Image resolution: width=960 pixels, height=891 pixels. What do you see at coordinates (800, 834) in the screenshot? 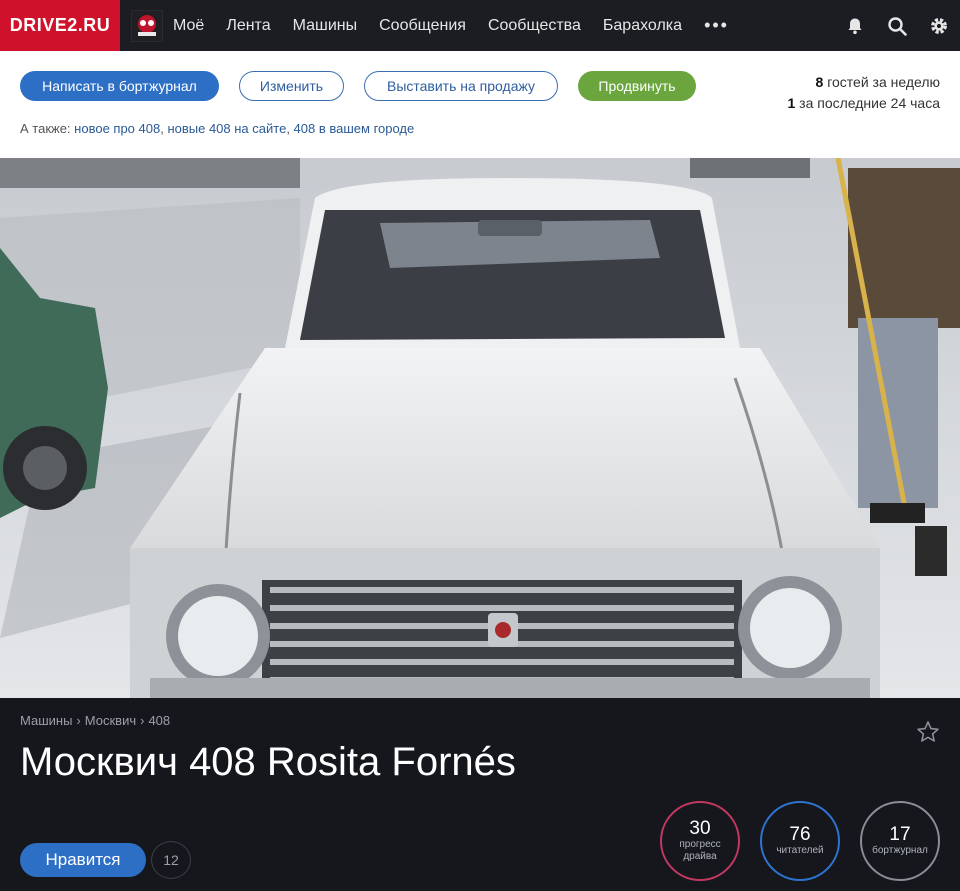
I see `readers-value: 76` at bounding box center [800, 834].